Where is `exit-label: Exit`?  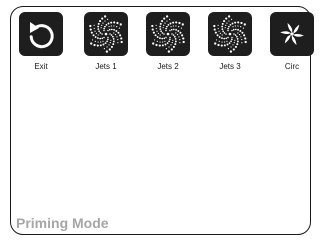 exit-label: Exit is located at coordinates (41, 66).